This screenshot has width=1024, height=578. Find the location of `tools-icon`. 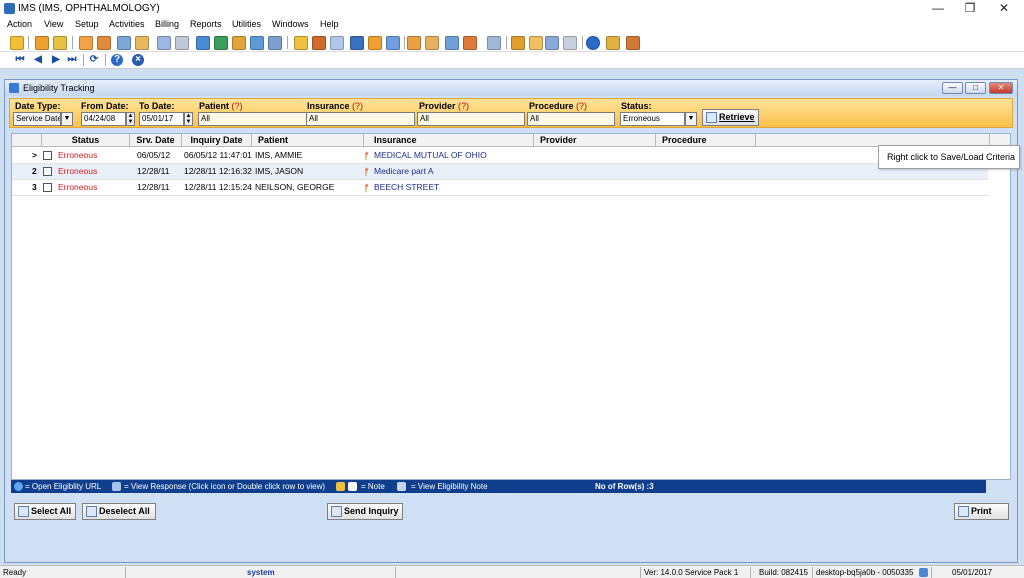

tools-icon is located at coordinates (319, 43).